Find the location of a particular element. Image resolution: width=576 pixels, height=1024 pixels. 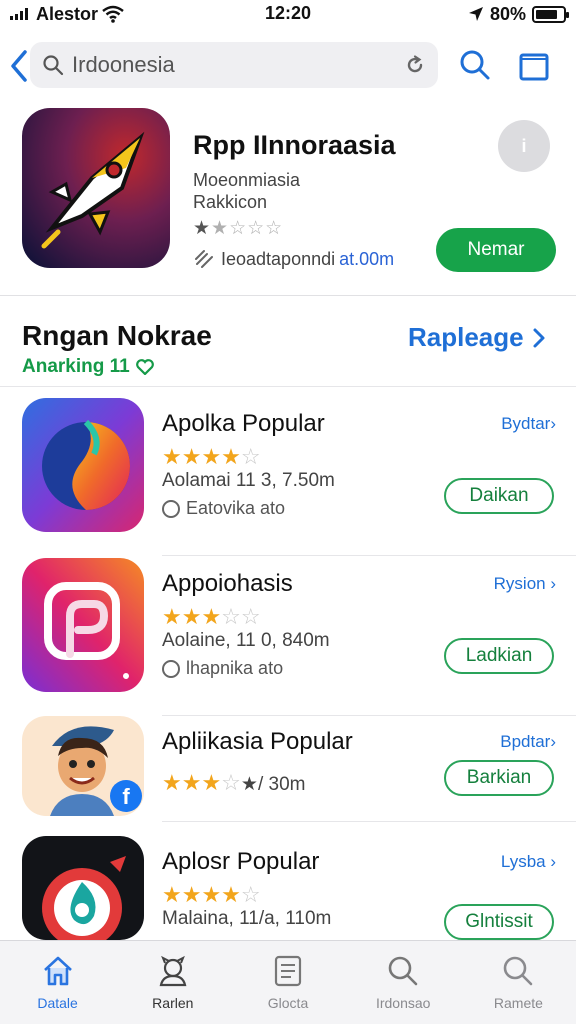

app-meta-secondary: Eatovika ato is located at coordinates (223, 508).